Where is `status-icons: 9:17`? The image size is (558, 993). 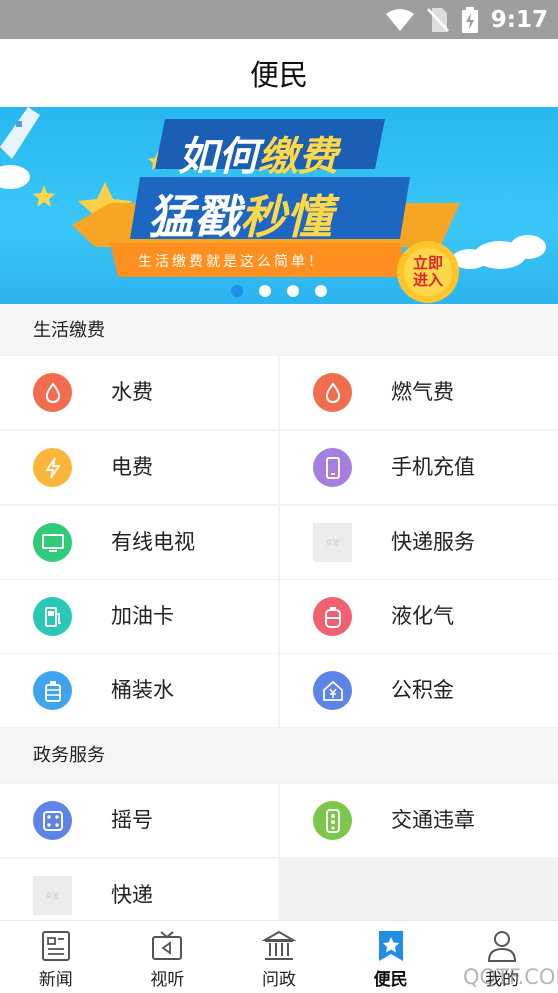 status-icons: 9:17 is located at coordinates (466, 19).